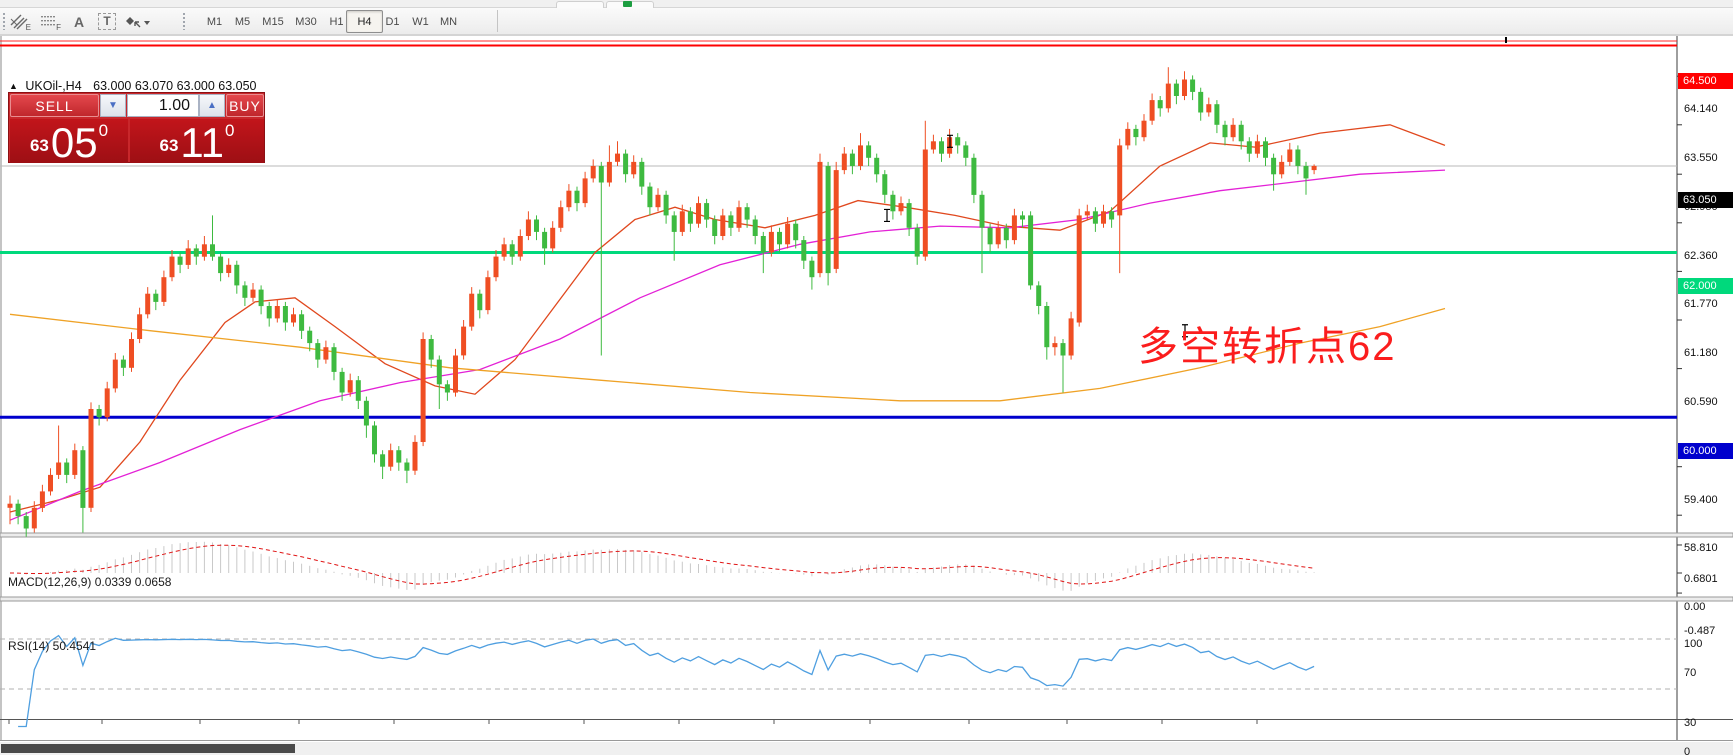  What do you see at coordinates (866, 4) in the screenshot?
I see `top-toolbar-sliver` at bounding box center [866, 4].